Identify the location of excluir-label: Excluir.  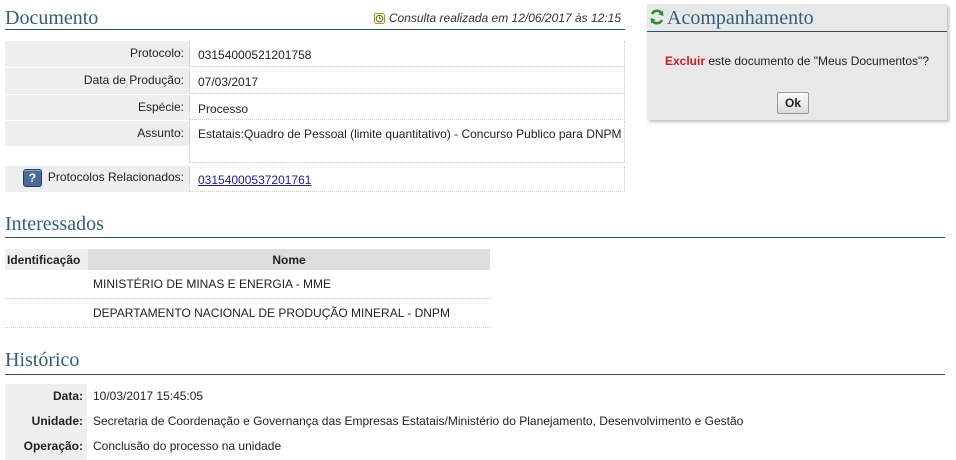
(685, 61).